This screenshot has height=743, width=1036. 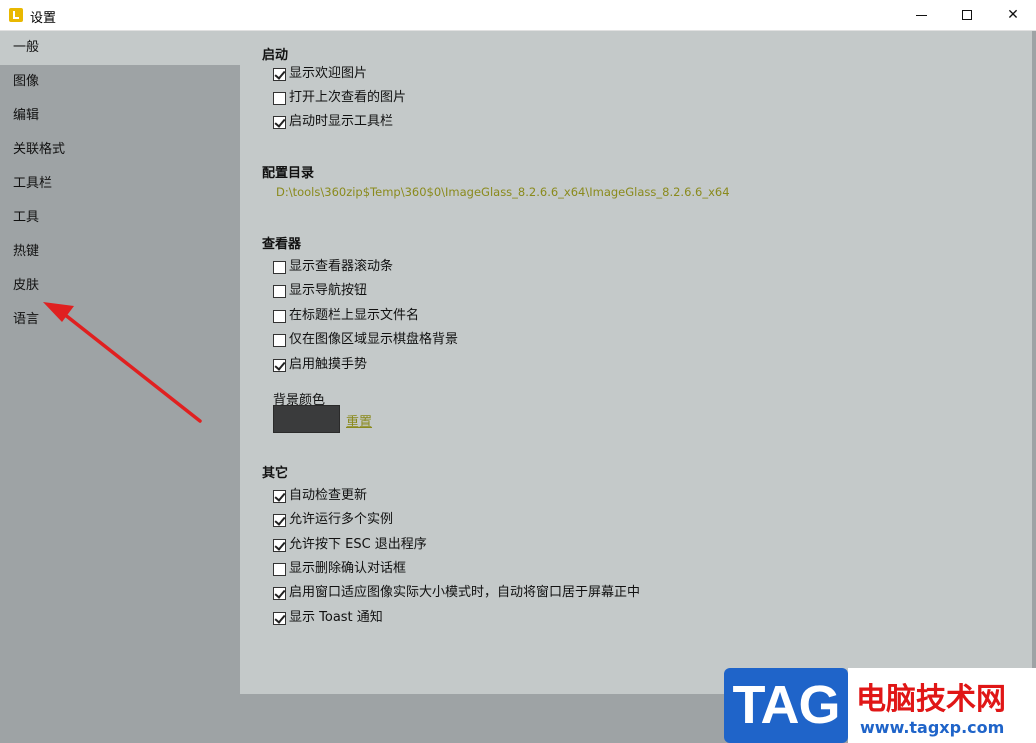 What do you see at coordinates (288, 173) in the screenshot?
I see `config-dir-section-title: 配置目录` at bounding box center [288, 173].